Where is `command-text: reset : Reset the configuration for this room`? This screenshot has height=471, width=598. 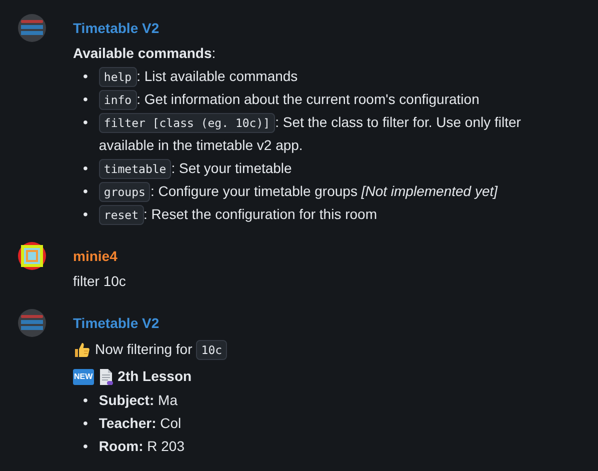
command-text: reset : Reset the configuration for this room is located at coordinates (237, 214).